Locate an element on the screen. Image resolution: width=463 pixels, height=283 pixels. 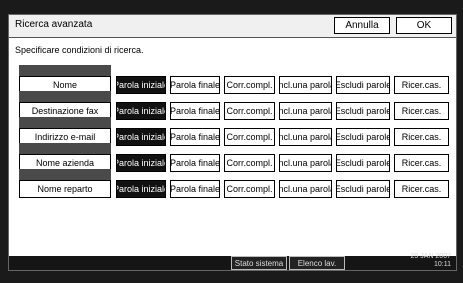
match-option-button: Incl.una parola is located at coordinates (305, 189).